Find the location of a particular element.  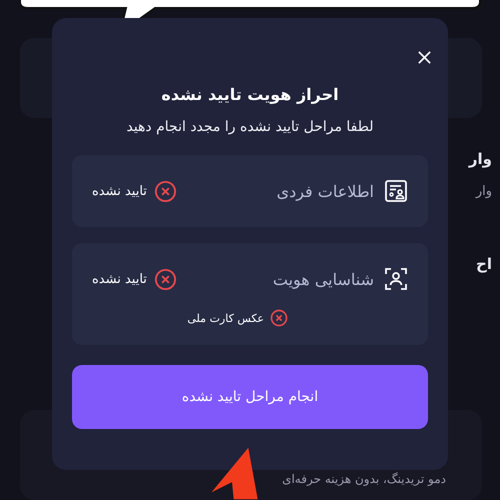

close-icon is located at coordinates (424, 57).